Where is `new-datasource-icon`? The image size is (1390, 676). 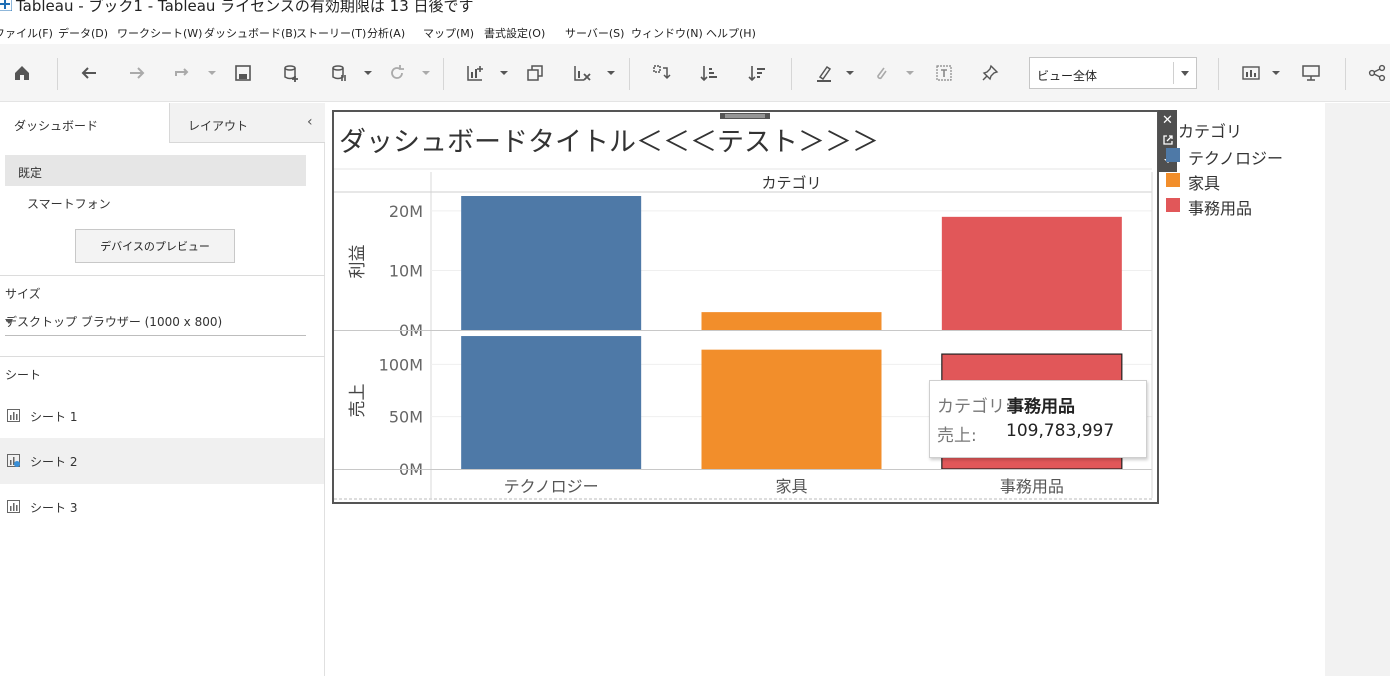
new-datasource-icon is located at coordinates (291, 73).